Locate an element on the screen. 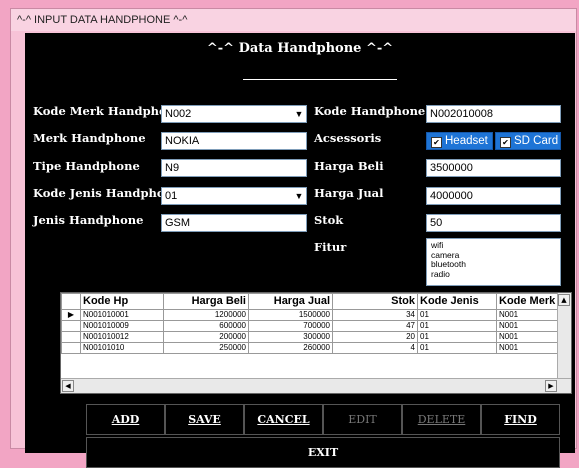 The image size is (579, 468). exit-label: EXIT is located at coordinates (323, 452).